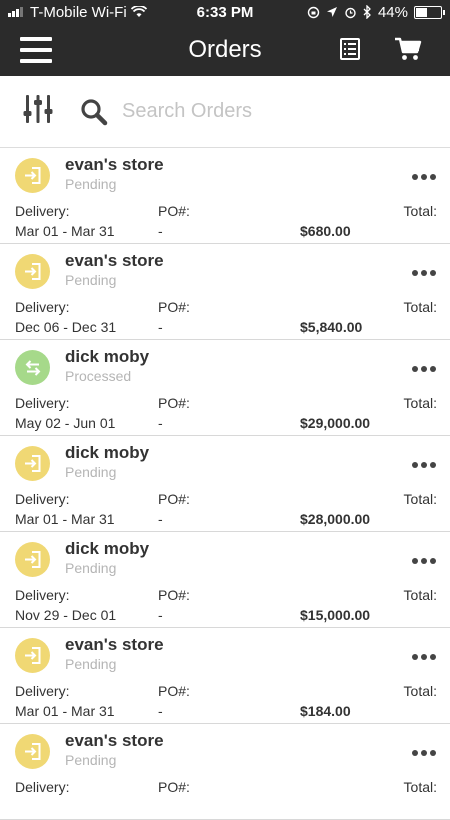 This screenshot has width=450, height=820. What do you see at coordinates (335, 615) in the screenshot?
I see `total-value: $15,000.00` at bounding box center [335, 615].